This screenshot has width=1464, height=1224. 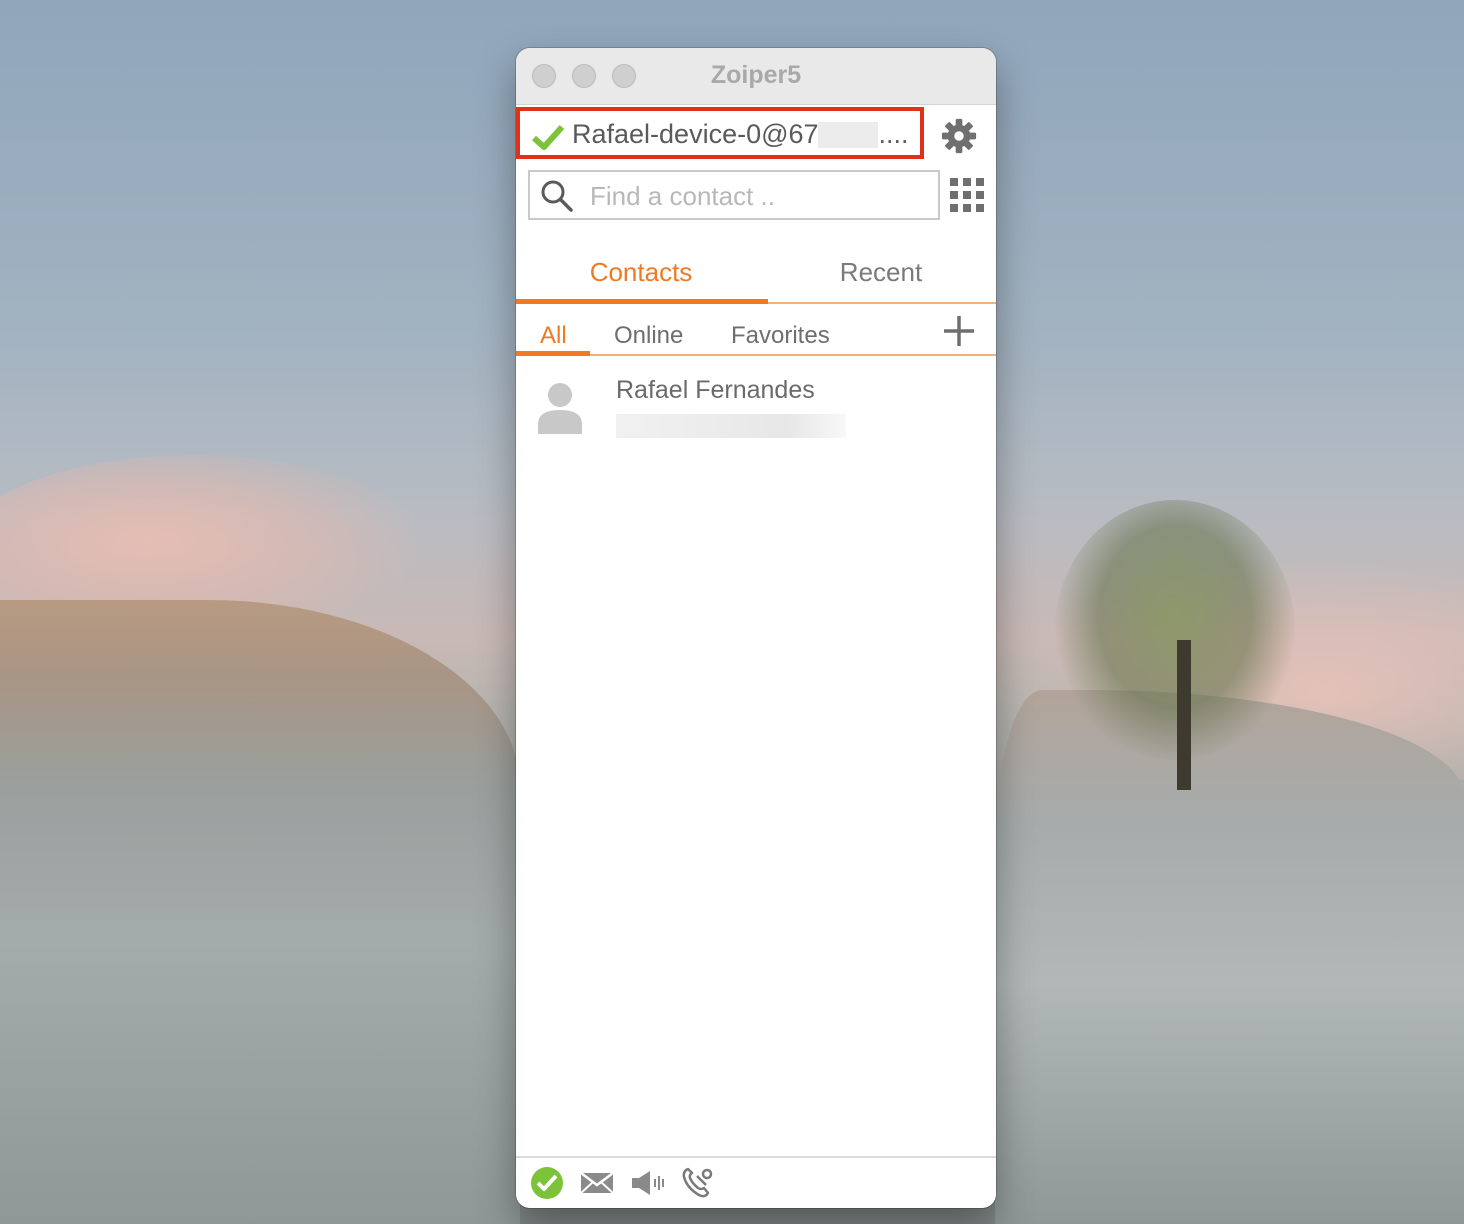 What do you see at coordinates (547, 1183) in the screenshot?
I see `status-online-icon` at bounding box center [547, 1183].